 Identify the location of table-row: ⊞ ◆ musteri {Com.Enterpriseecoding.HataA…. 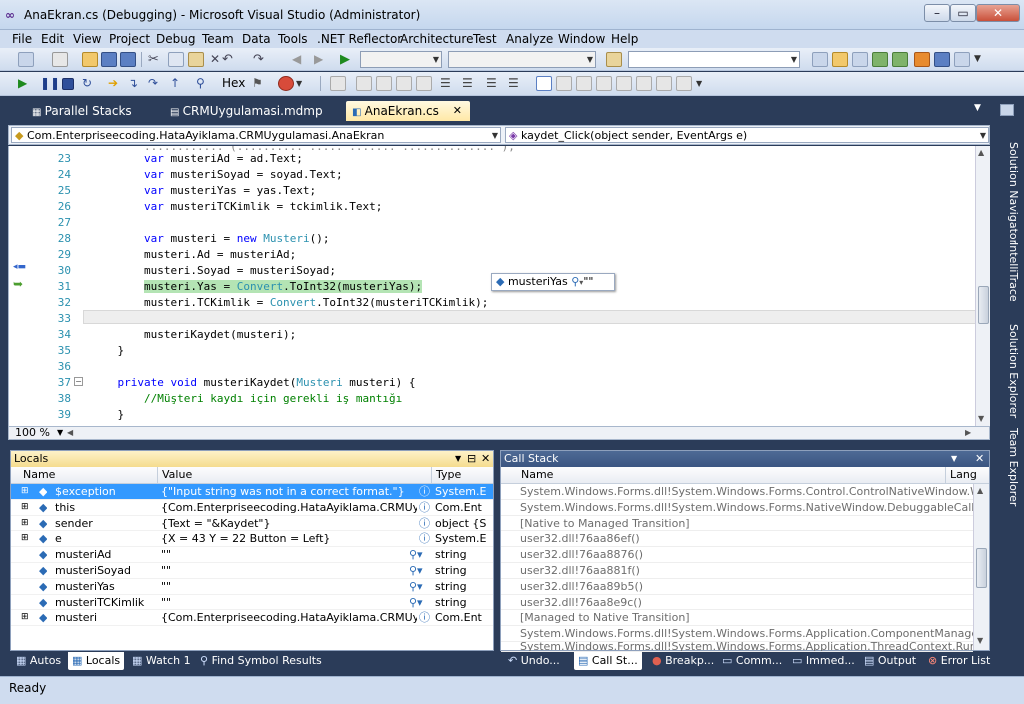
(252, 618).